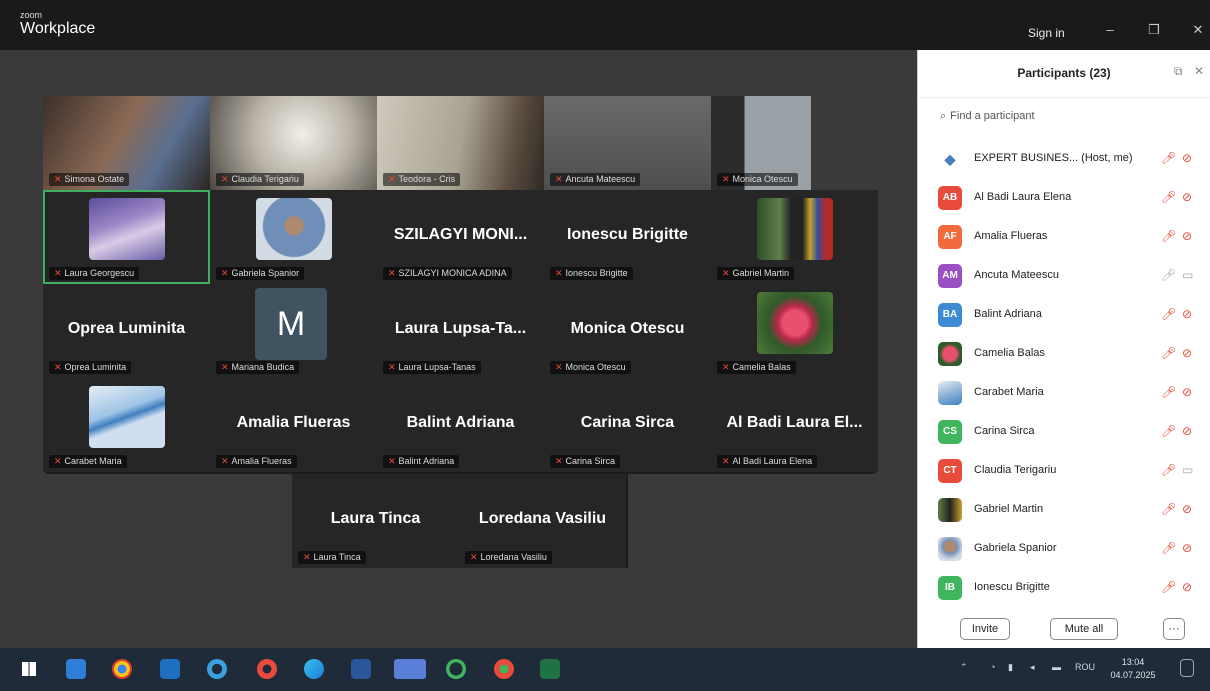 The width and height of the screenshot is (1210, 691). What do you see at coordinates (794, 425) in the screenshot?
I see `video-tile: Al Badi Laura El... ✕ Al Badi Laura Elena` at bounding box center [794, 425].